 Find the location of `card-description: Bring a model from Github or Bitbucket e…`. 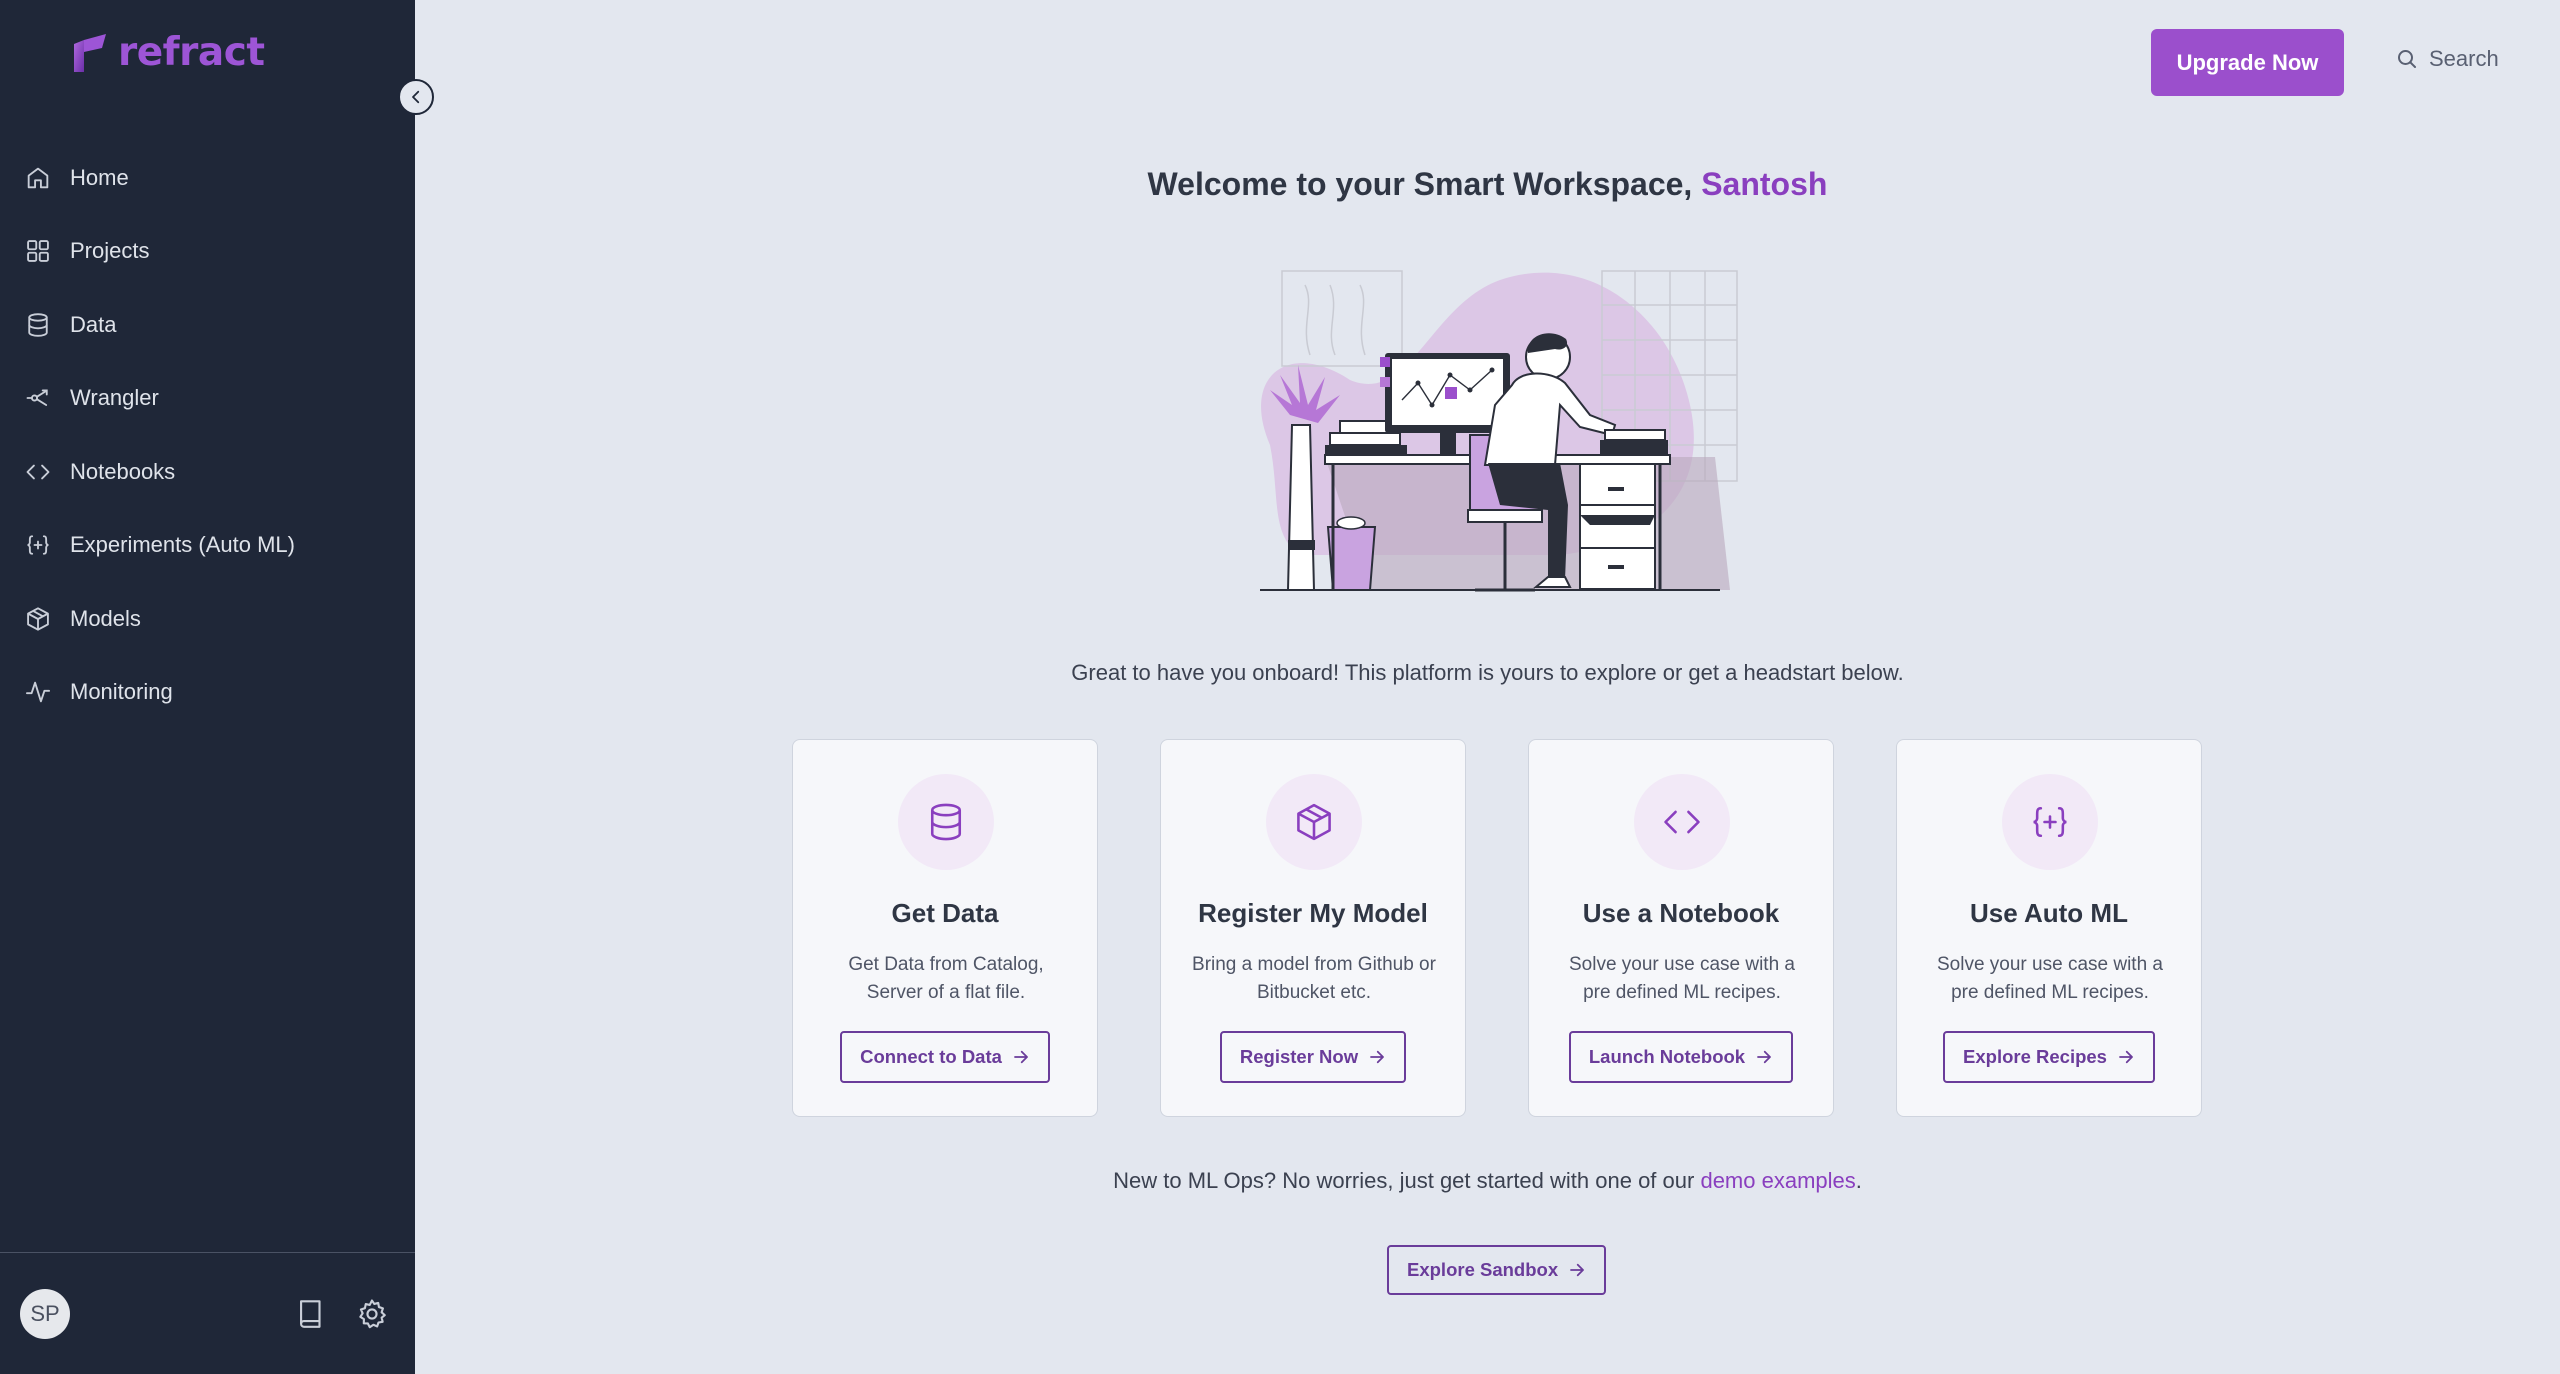

card-description: Bring a model from Github or Bitbucket e… is located at coordinates (1314, 978).